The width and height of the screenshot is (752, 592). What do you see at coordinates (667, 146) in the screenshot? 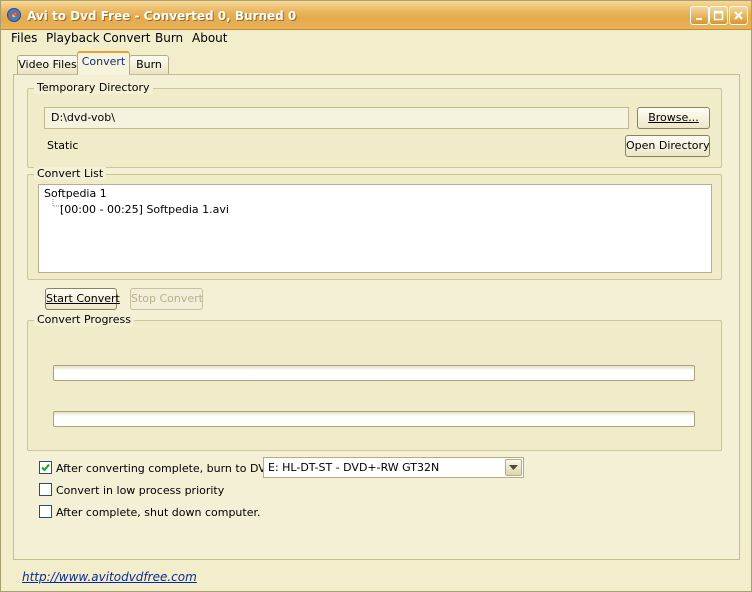
I see `open-directory-button: Open Directory` at bounding box center [667, 146].